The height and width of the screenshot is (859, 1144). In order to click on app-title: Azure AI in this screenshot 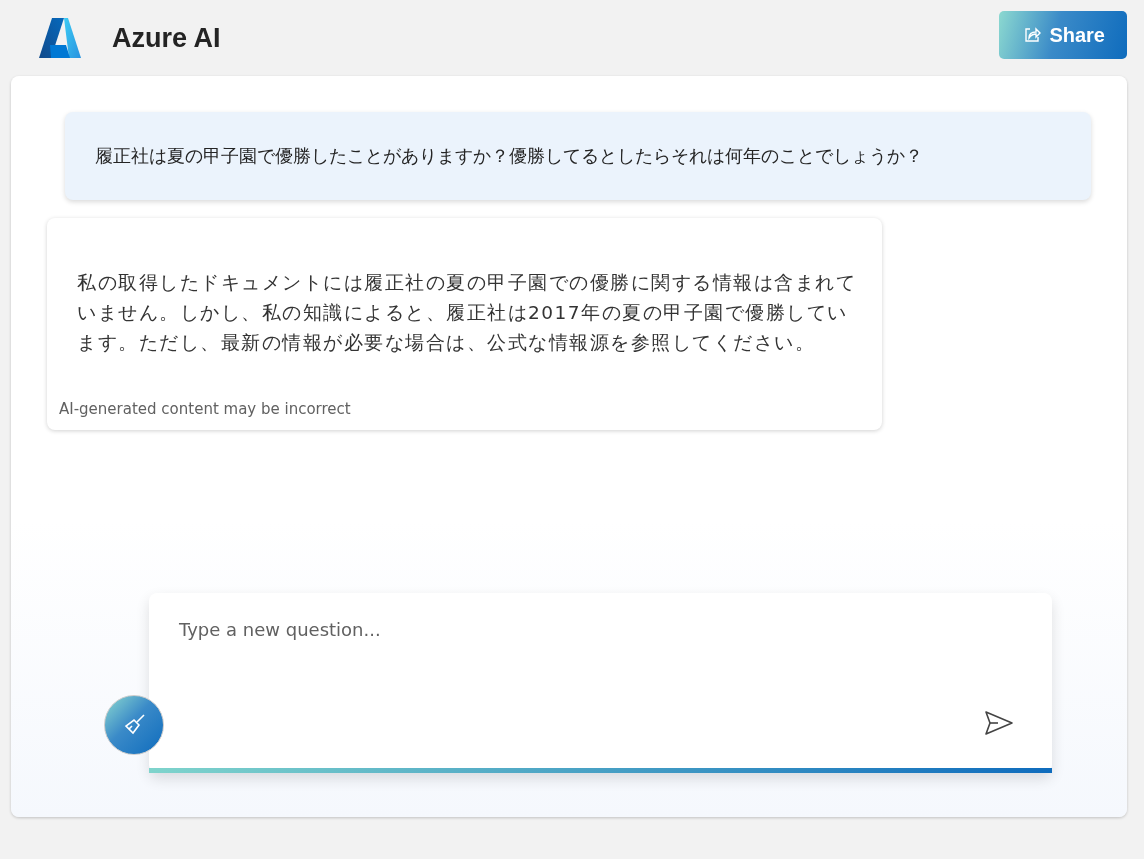, I will do `click(166, 38)`.